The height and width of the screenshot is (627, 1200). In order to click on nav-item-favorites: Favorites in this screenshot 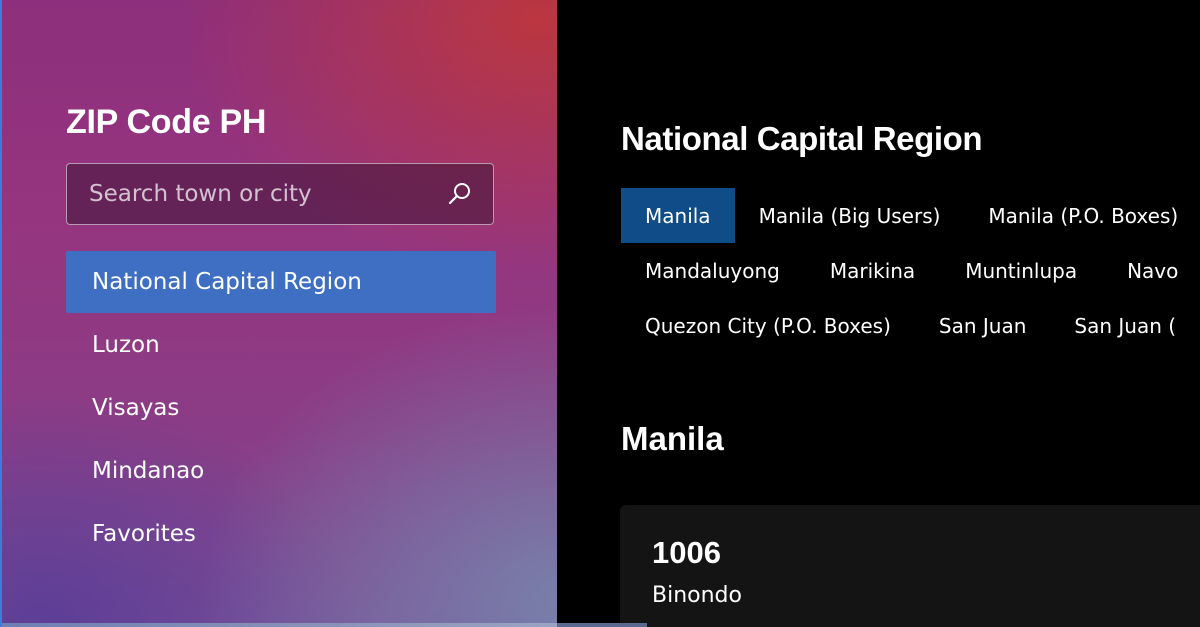, I will do `click(281, 534)`.